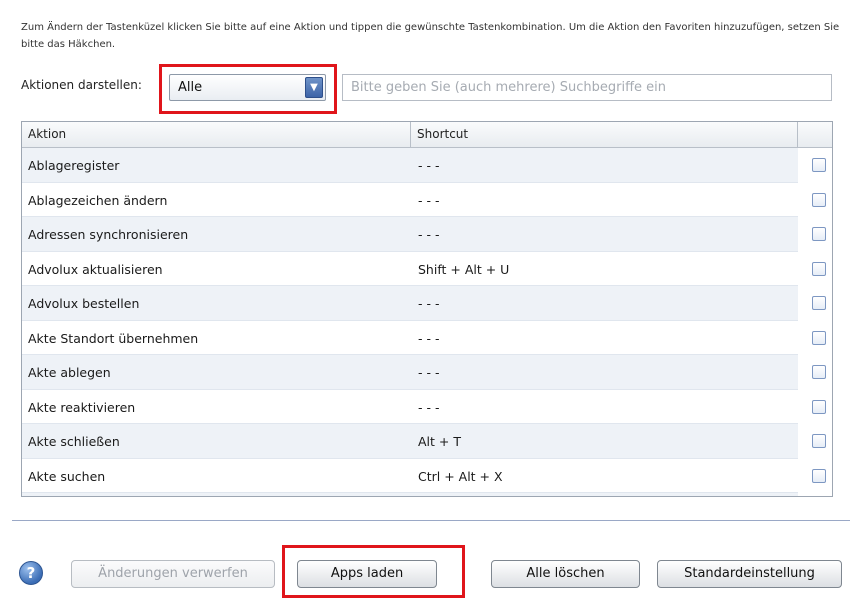  I want to click on table-row: Akte schließen Alt + T, so click(424, 441).